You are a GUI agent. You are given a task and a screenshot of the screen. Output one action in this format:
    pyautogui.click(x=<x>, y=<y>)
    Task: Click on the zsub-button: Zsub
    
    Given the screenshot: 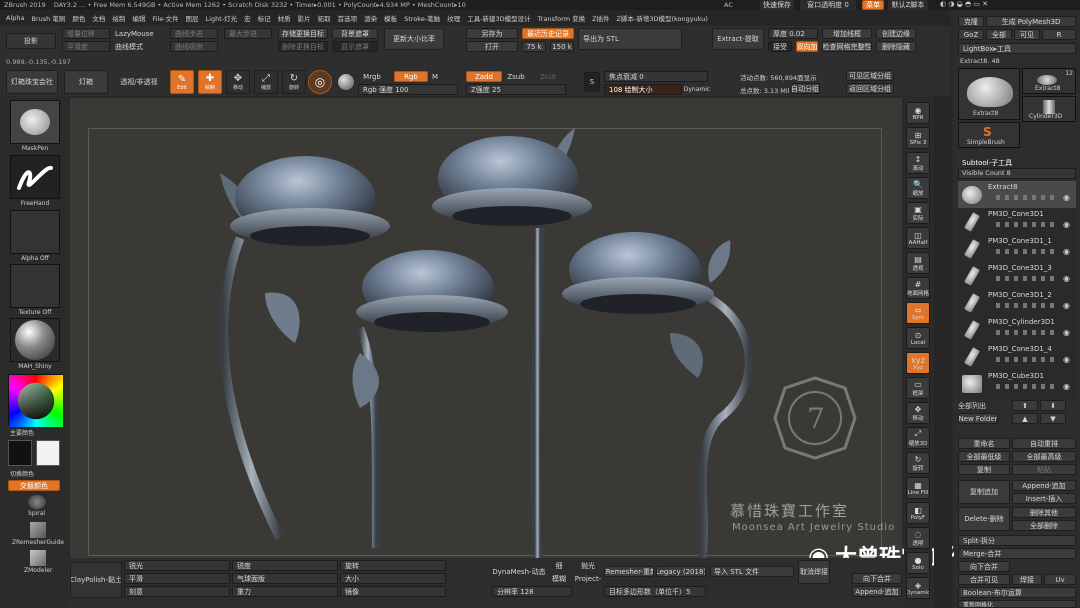 What is the action you would take?
    pyautogui.click(x=516, y=76)
    